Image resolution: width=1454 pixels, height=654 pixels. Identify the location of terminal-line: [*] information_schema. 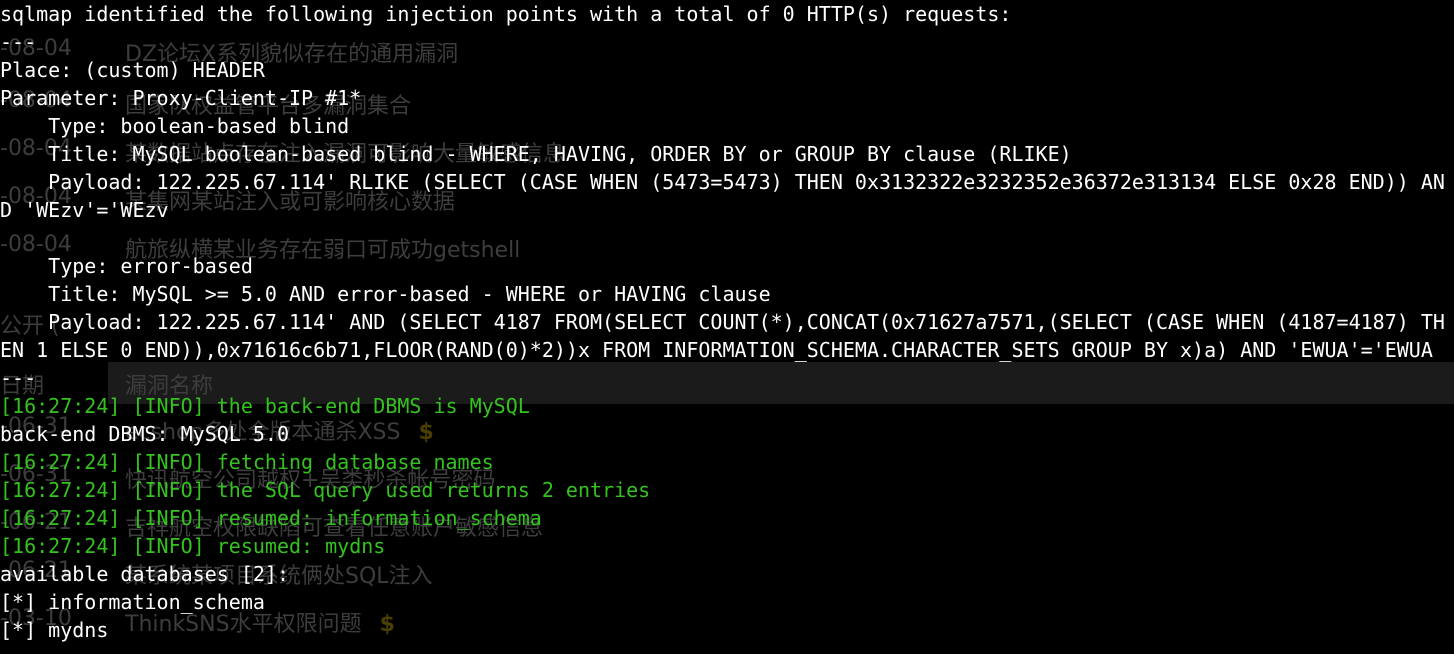
(132, 602).